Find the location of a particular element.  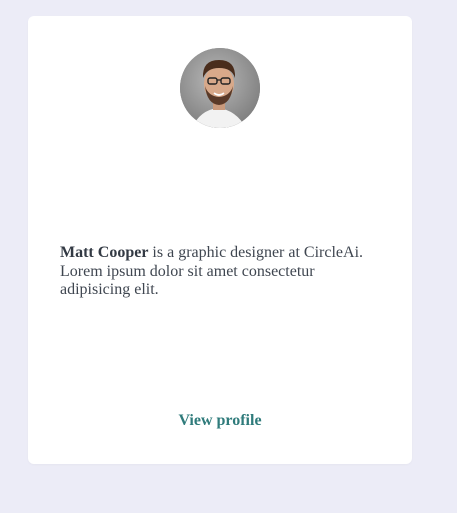

view-profile-link: View profile is located at coordinates (220, 421).